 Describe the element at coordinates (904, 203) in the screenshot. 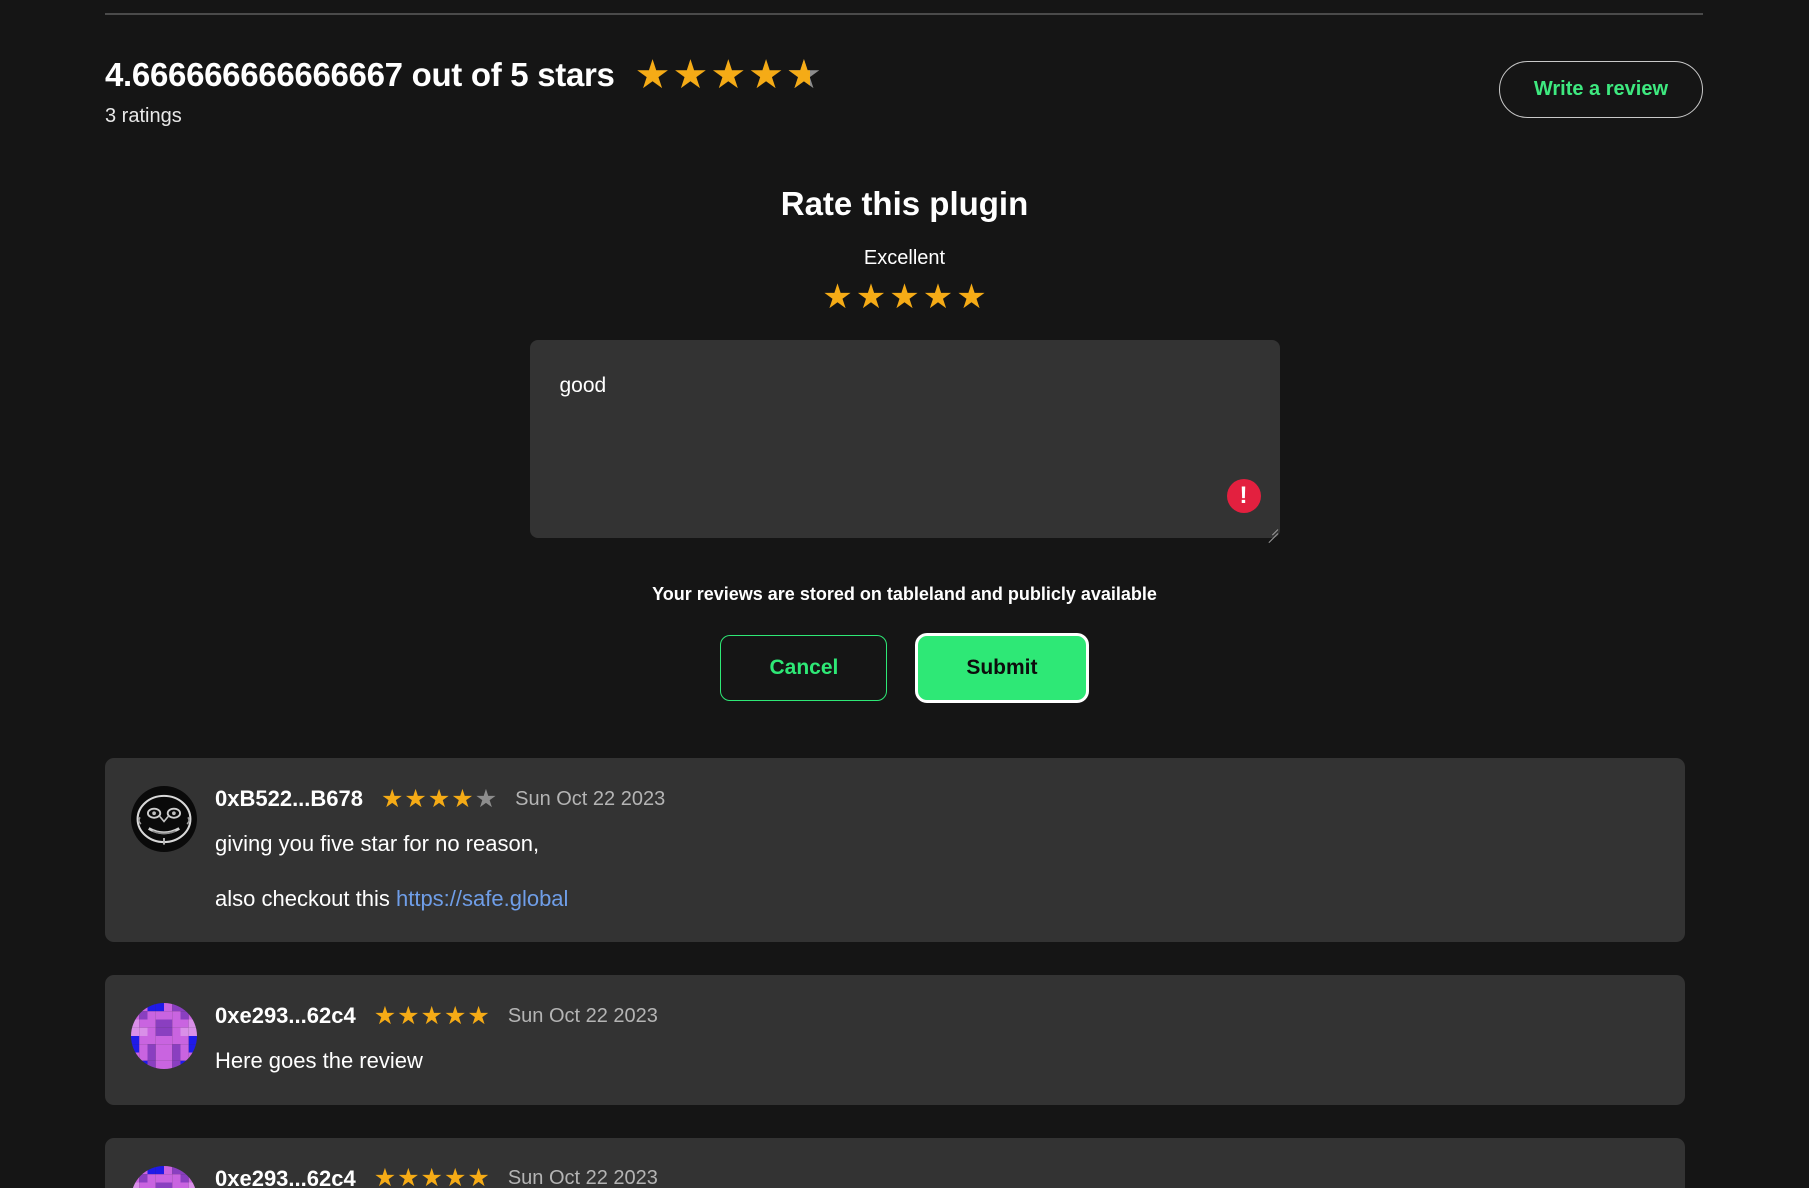

I see `rate-panel-title: Rate this plugin` at that location.